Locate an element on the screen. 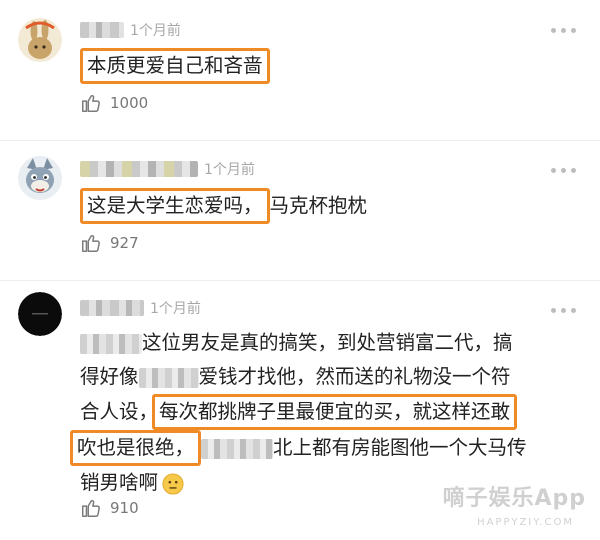 The width and height of the screenshot is (600, 540). black-avatar-icon is located at coordinates (40, 314).